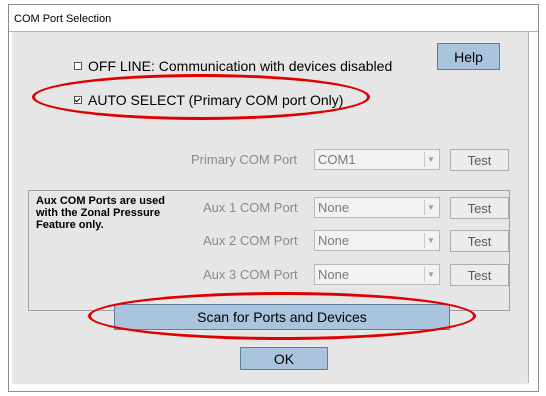 This screenshot has width=546, height=396. What do you see at coordinates (273, 18) in the screenshot?
I see `title-bar: COM Port Selection` at bounding box center [273, 18].